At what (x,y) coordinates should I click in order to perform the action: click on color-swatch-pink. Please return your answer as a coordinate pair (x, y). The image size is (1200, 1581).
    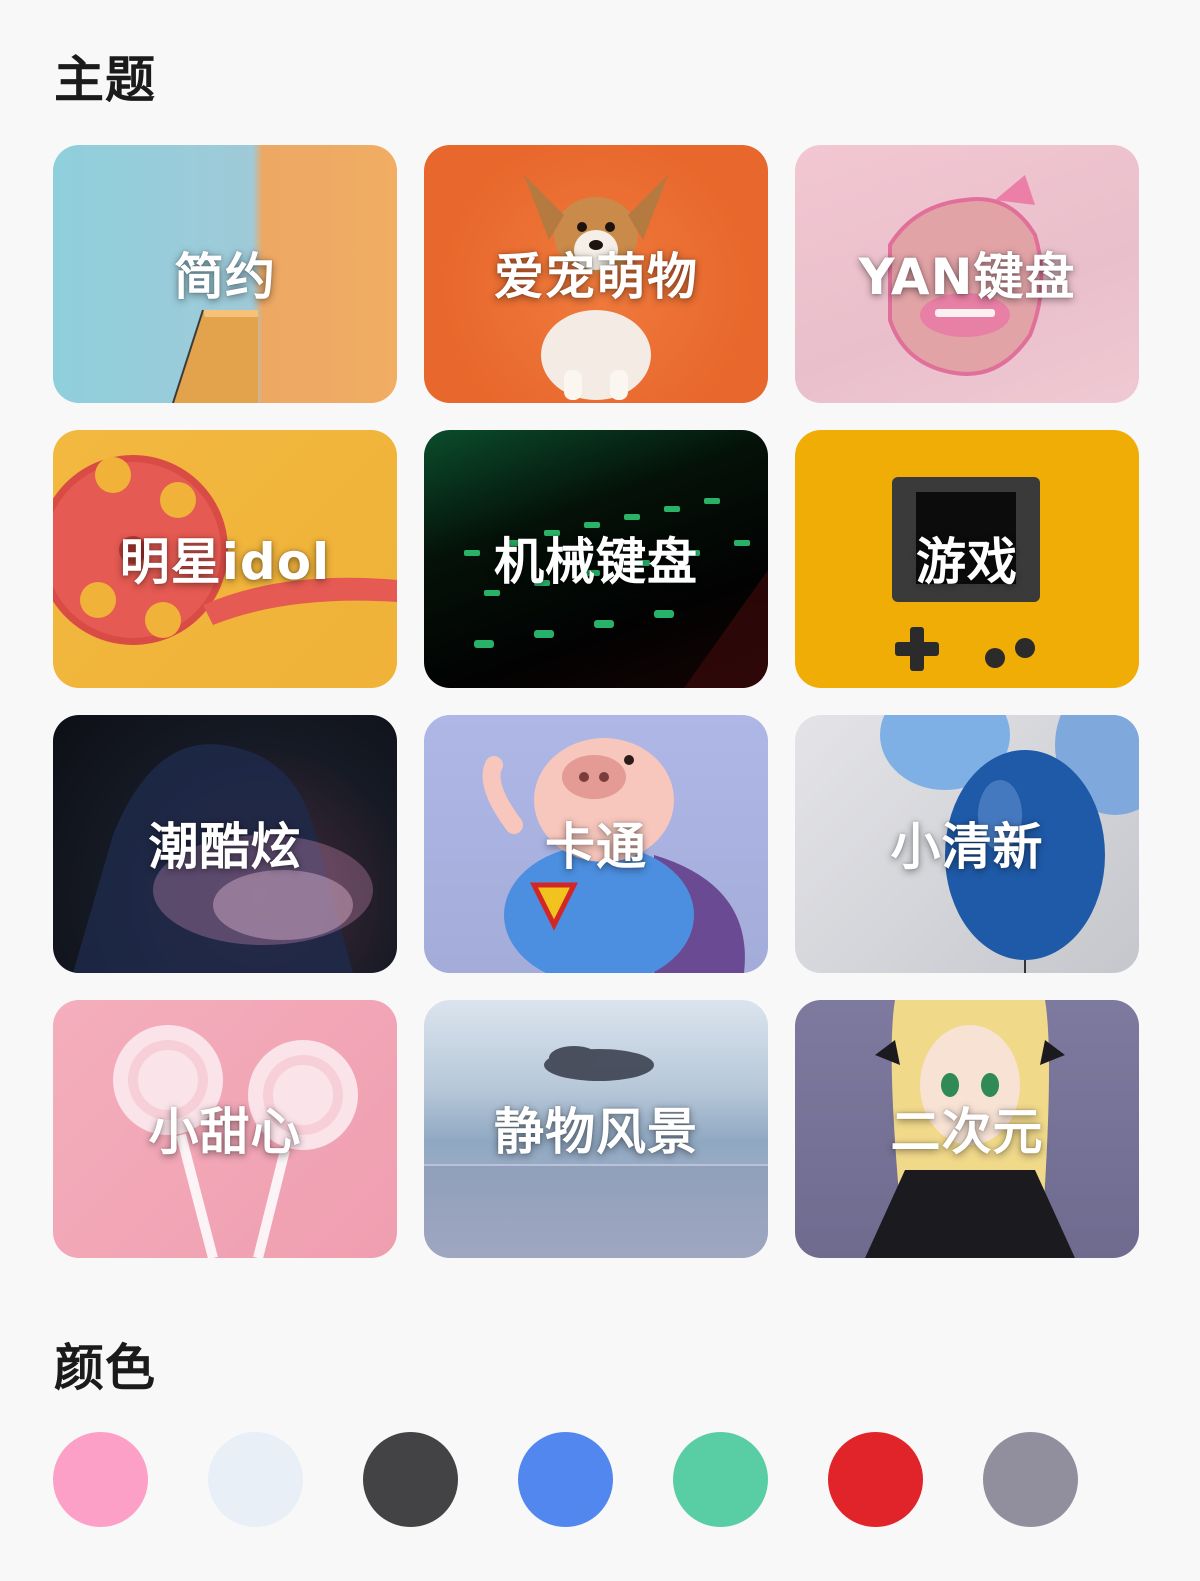
    Looking at the image, I should click on (100, 1479).